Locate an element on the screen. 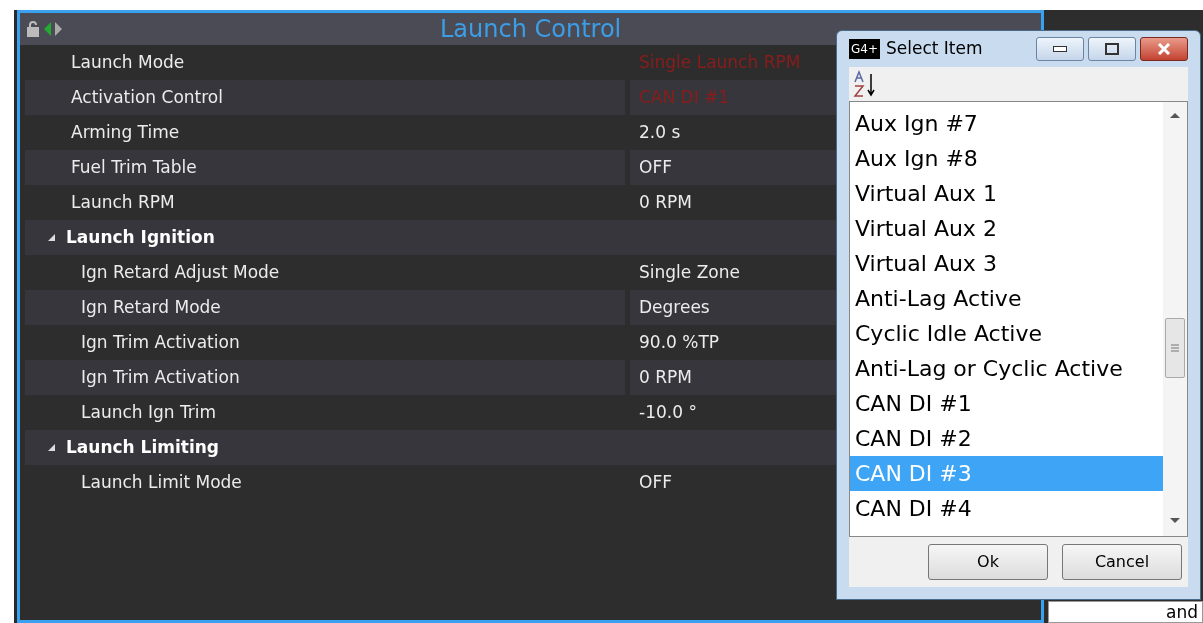  setting-label: Launch Mode is located at coordinates (128, 62).